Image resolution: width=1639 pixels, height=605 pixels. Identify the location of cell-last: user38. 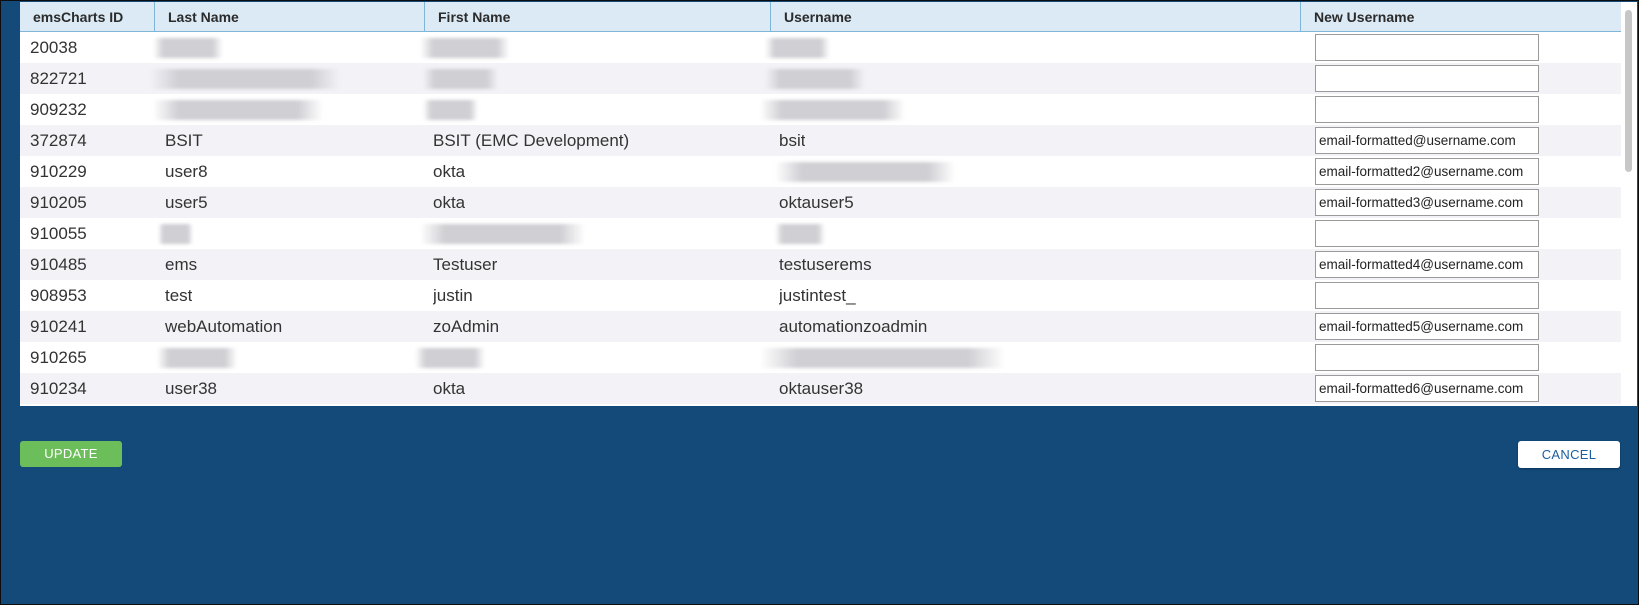
(191, 388).